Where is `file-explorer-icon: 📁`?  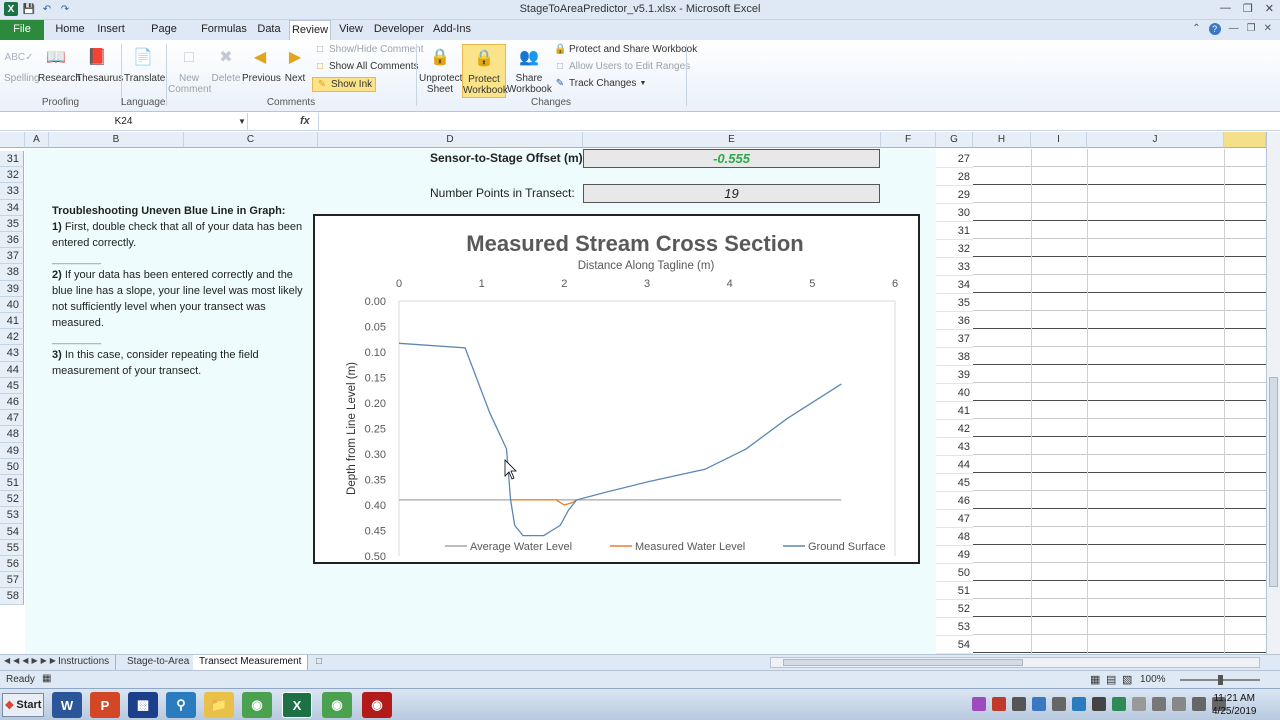 file-explorer-icon: 📁 is located at coordinates (219, 705).